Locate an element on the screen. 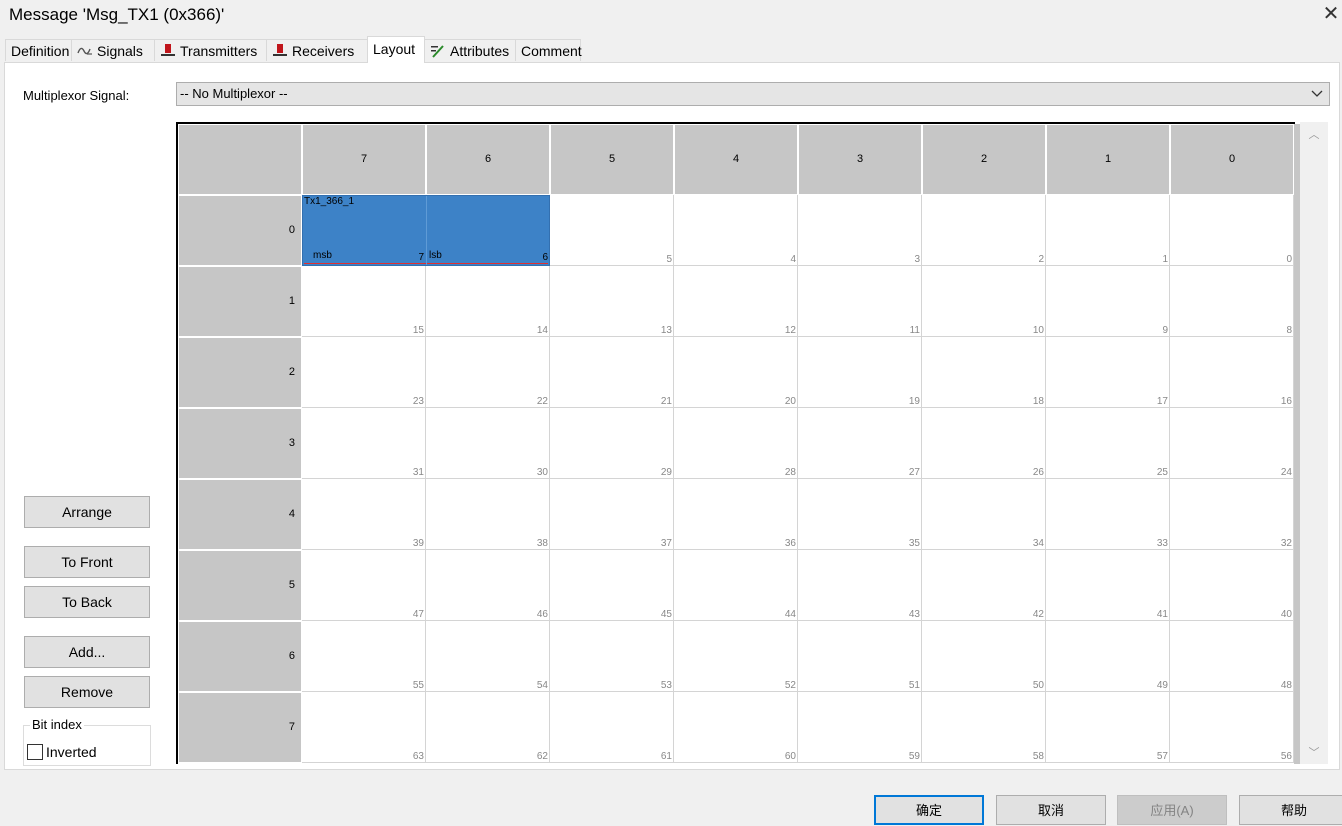  tab-definition: Definition is located at coordinates (38, 50).